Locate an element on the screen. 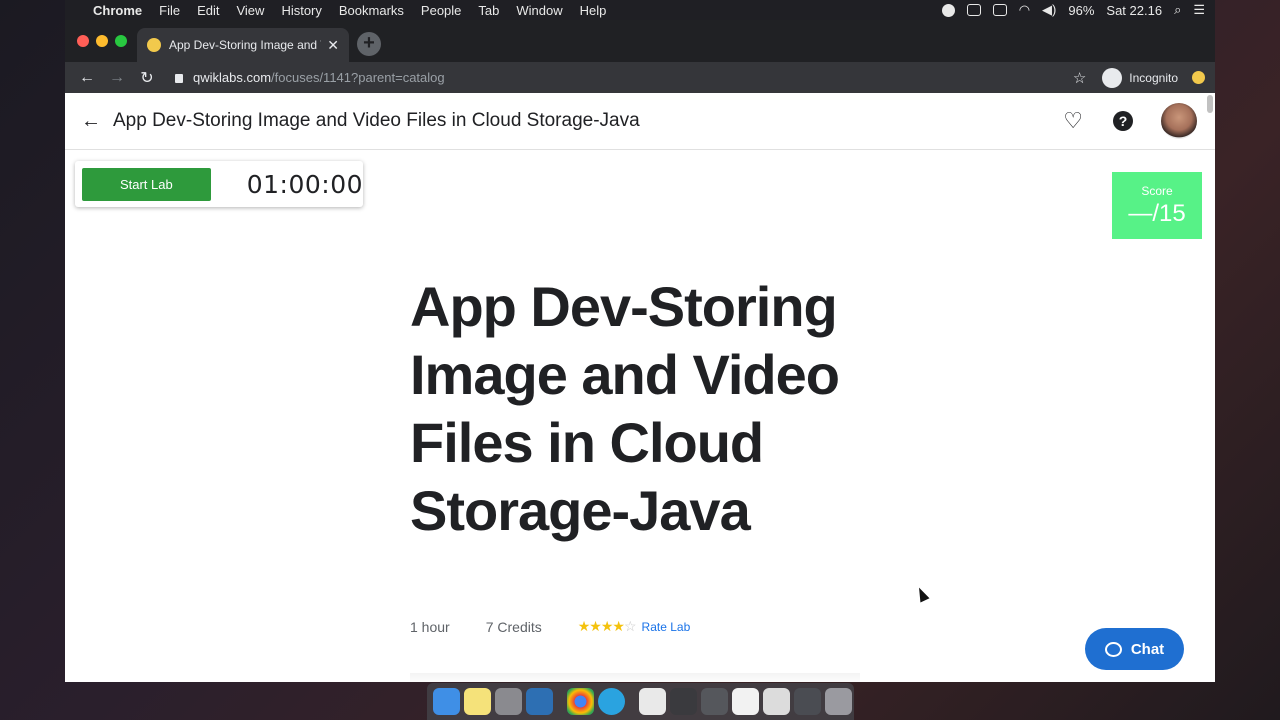 The height and width of the screenshot is (720, 1280). menu-people: People is located at coordinates (441, 10).